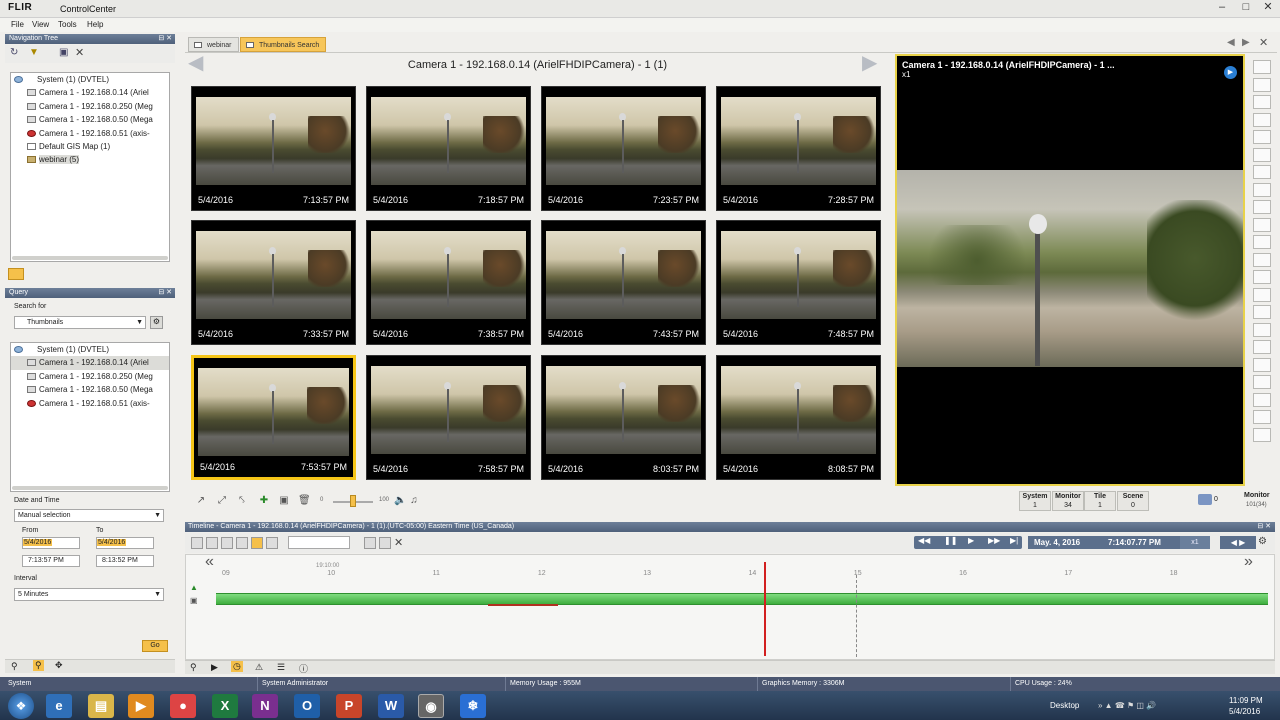 The width and height of the screenshot is (1280, 720). Describe the element at coordinates (183, 706) in the screenshot. I see `chrome-icon: ●` at that location.